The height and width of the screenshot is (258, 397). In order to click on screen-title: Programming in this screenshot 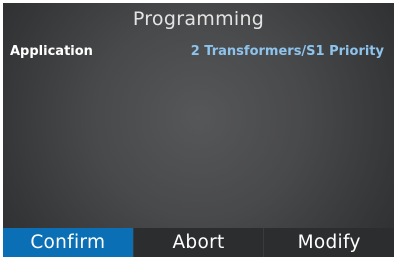, I will do `click(198, 19)`.